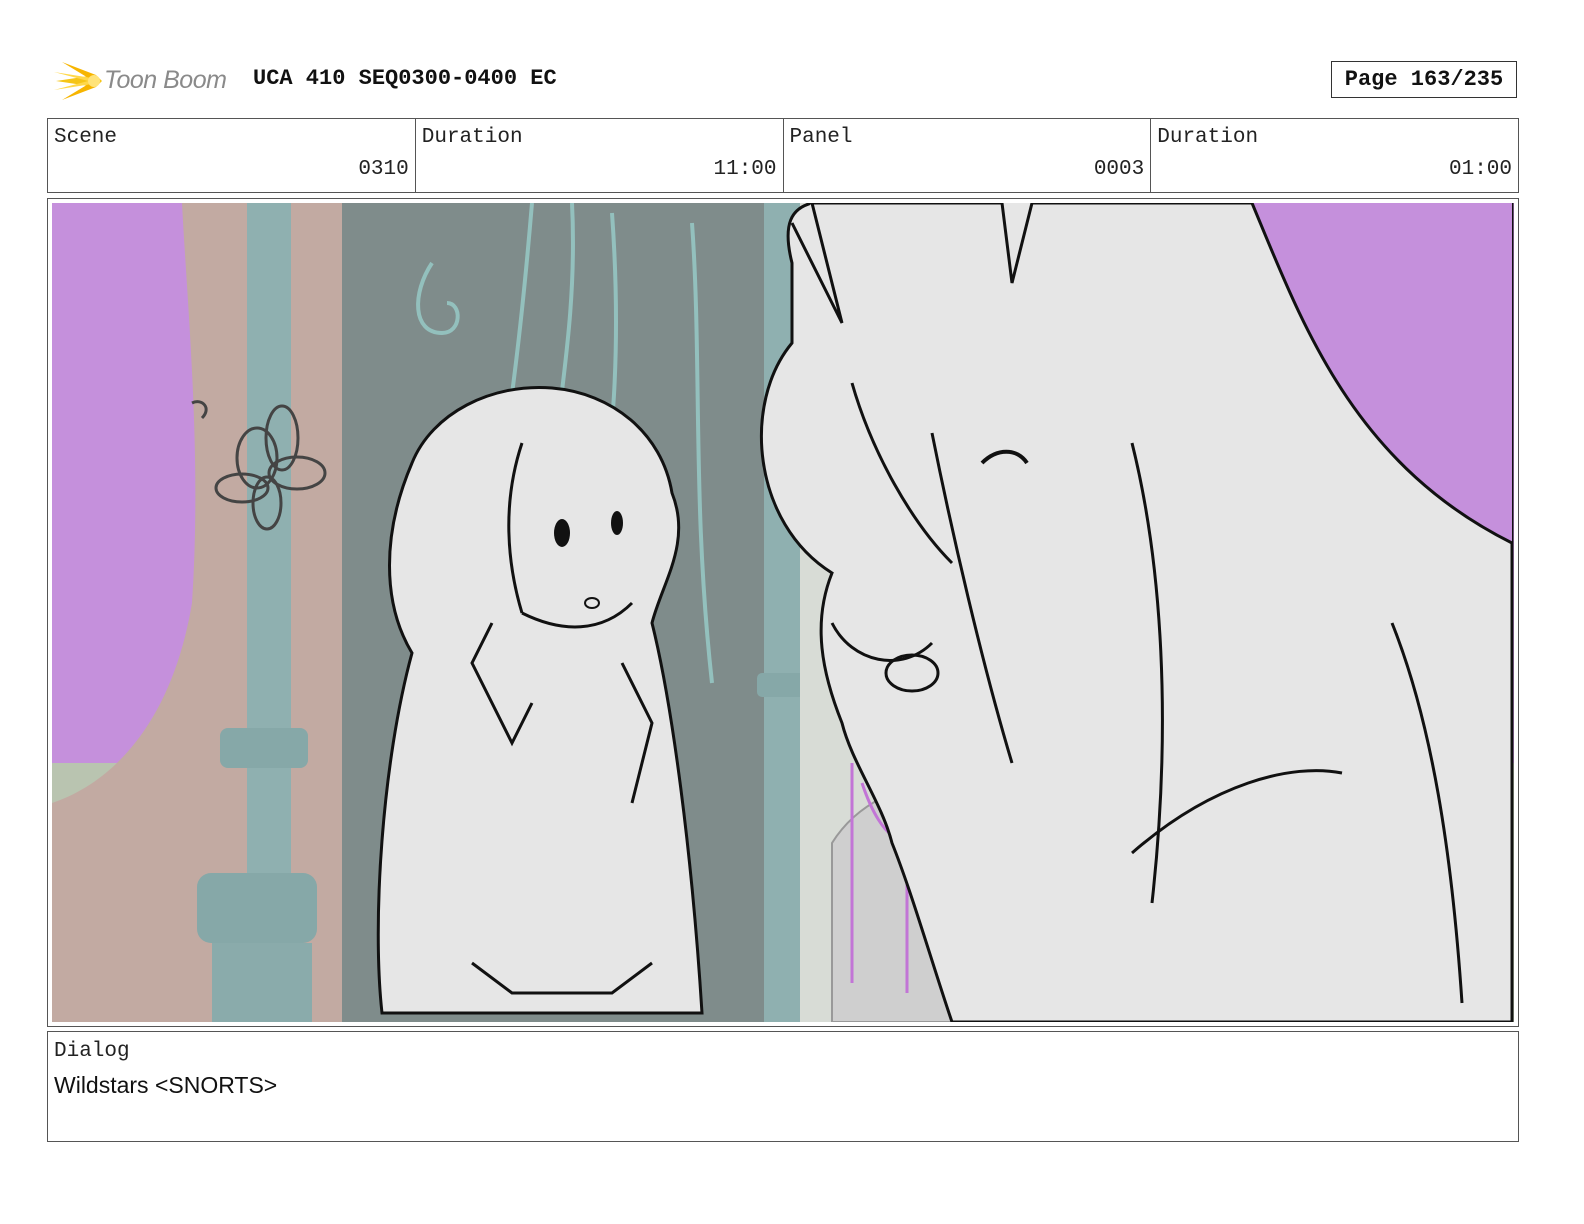 This screenshot has height=1224, width=1584. What do you see at coordinates (472, 137) in the screenshot?
I see `scene-duration-label: Duration` at bounding box center [472, 137].